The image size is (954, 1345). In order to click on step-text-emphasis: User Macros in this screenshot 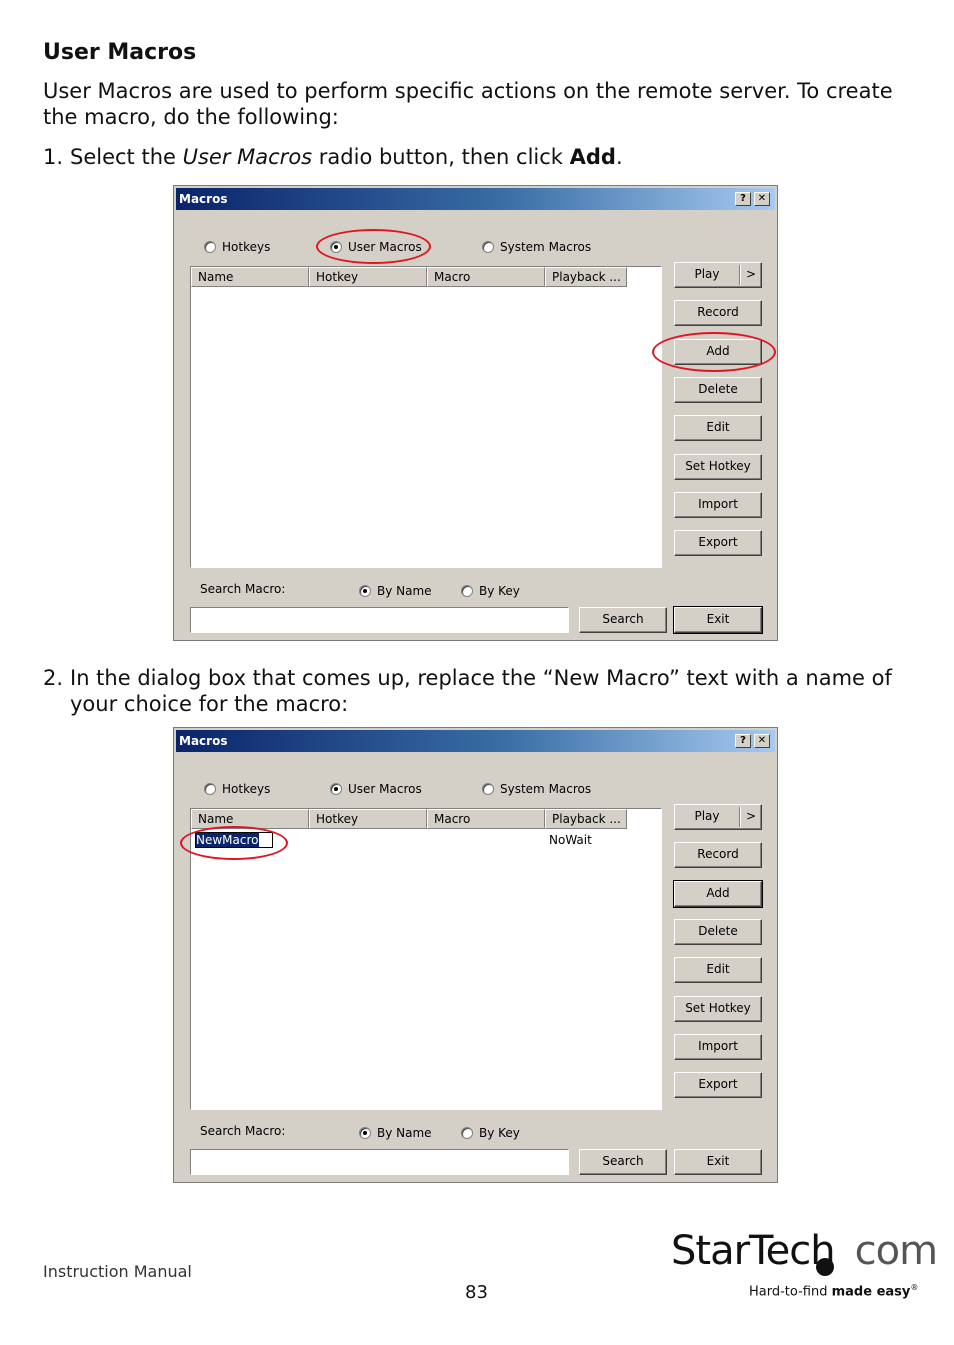, I will do `click(247, 157)`.